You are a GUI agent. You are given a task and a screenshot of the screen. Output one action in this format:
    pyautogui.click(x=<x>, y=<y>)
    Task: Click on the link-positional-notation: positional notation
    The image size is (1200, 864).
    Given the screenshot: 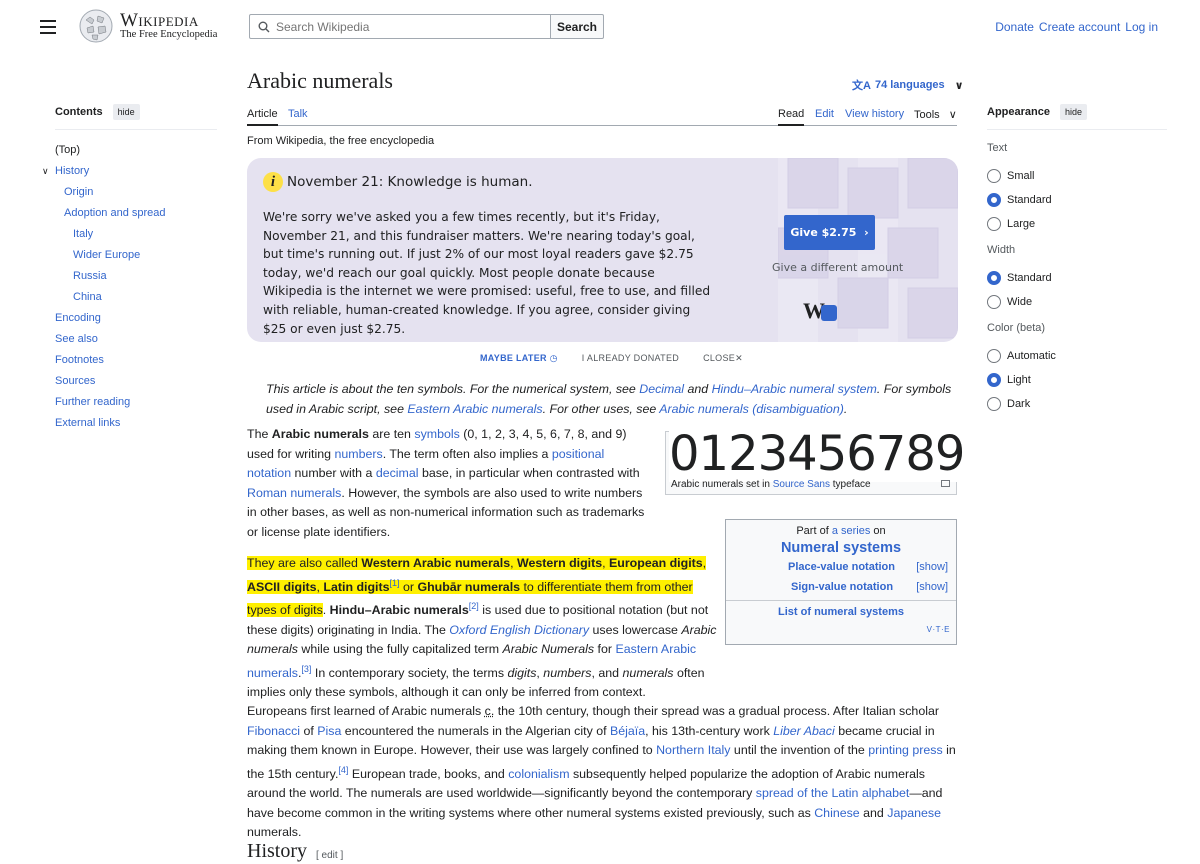 What is the action you would take?
    pyautogui.click(x=425, y=464)
    